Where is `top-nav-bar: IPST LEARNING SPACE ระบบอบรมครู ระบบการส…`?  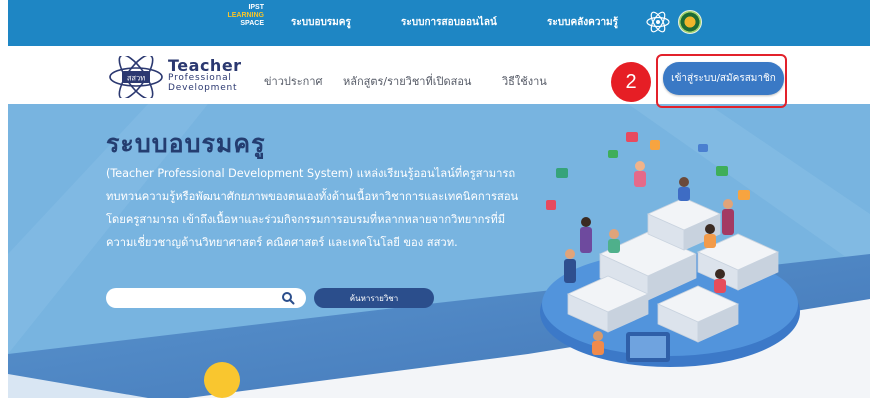
top-nav-bar: IPST LEARNING SPACE ระบบอบรมครู ระบบการส… is located at coordinates (439, 23).